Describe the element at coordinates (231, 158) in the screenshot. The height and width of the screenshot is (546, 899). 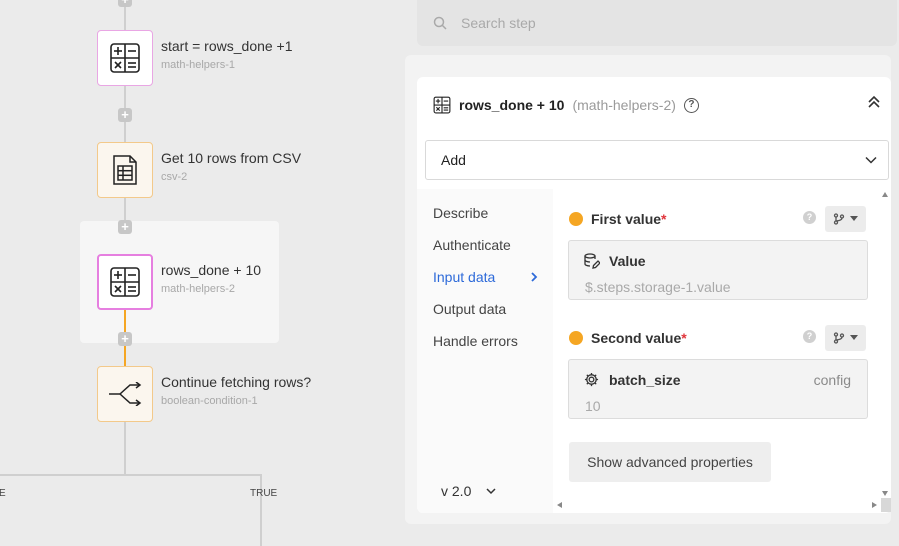
I see `node-title: Get 10 rows from CSV` at that location.